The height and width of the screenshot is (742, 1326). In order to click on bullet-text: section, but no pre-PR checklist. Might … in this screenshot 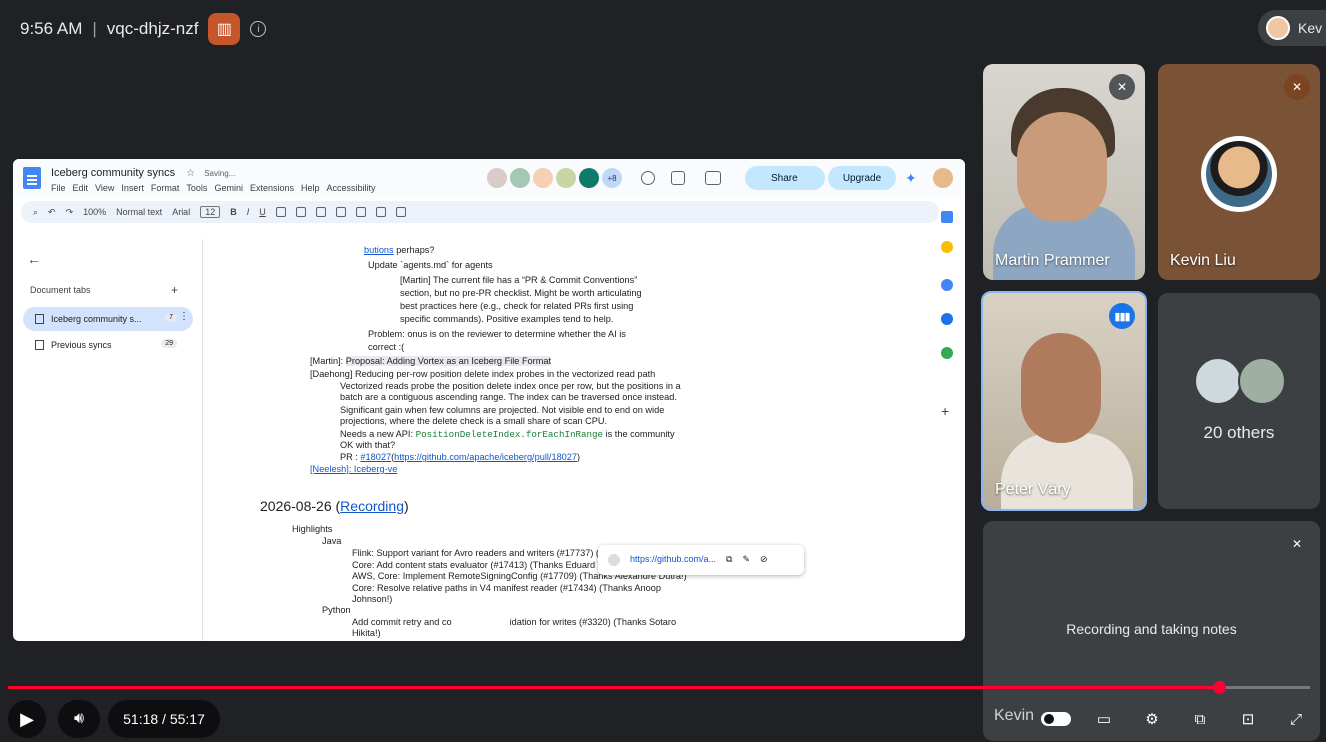, I will do `click(521, 293)`.